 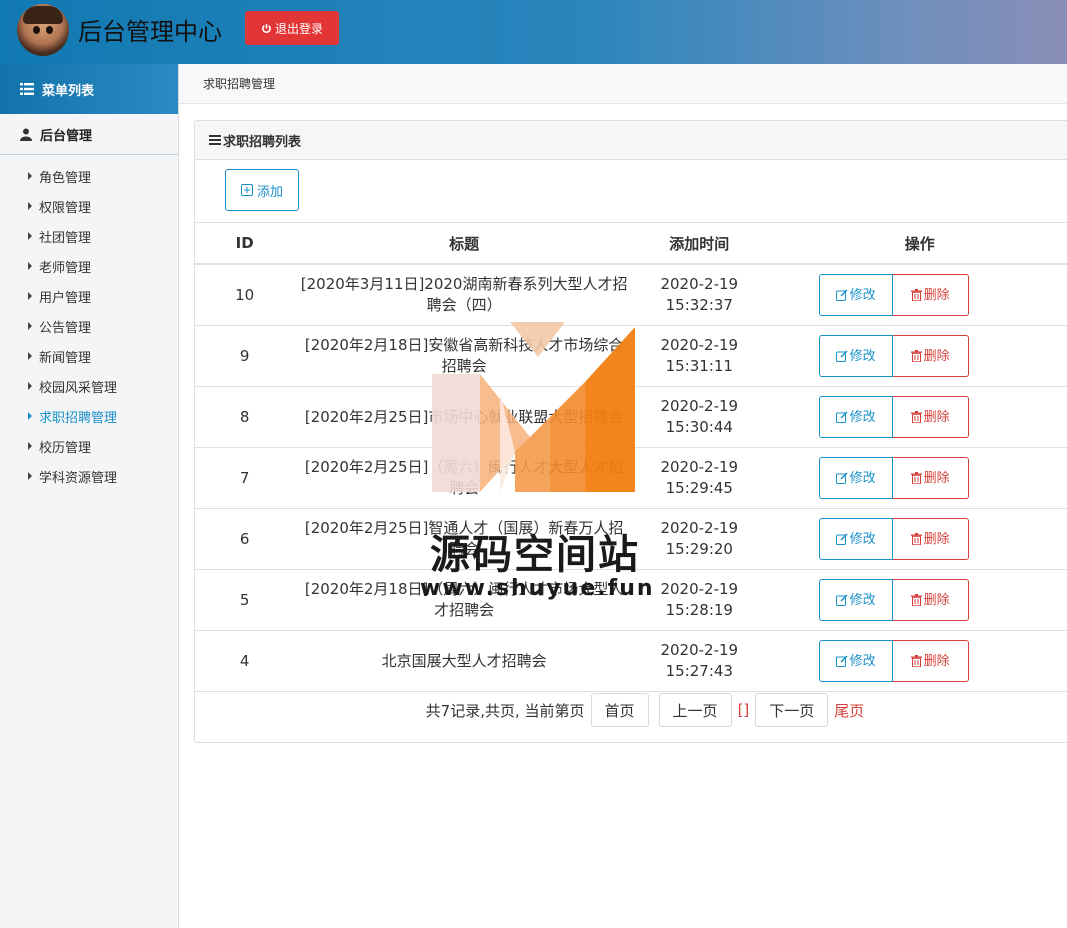 I want to click on sidebar-item: 老师管理, so click(x=89, y=266).